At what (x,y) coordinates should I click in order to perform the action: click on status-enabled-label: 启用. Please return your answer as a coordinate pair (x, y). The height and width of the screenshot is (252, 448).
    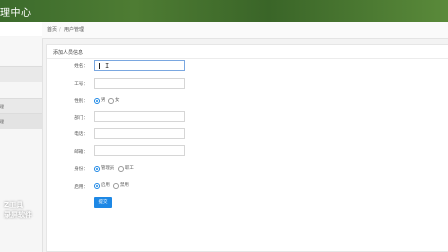
    Looking at the image, I should click on (105, 185).